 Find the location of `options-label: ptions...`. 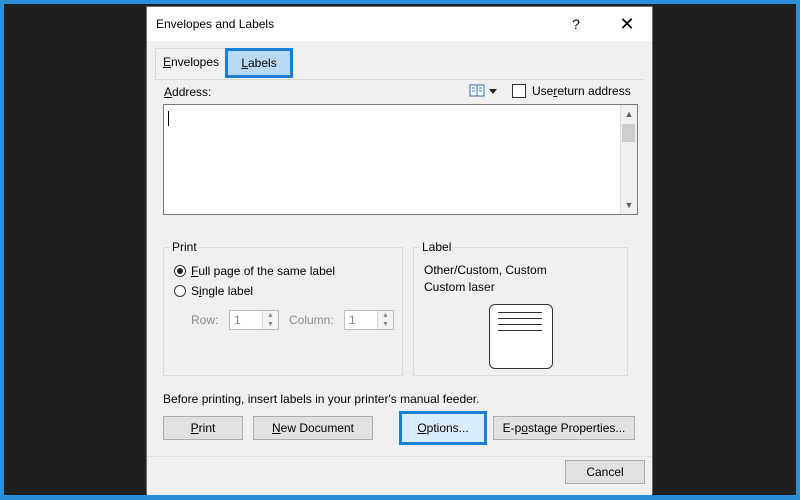

options-label: ptions... is located at coordinates (447, 428).